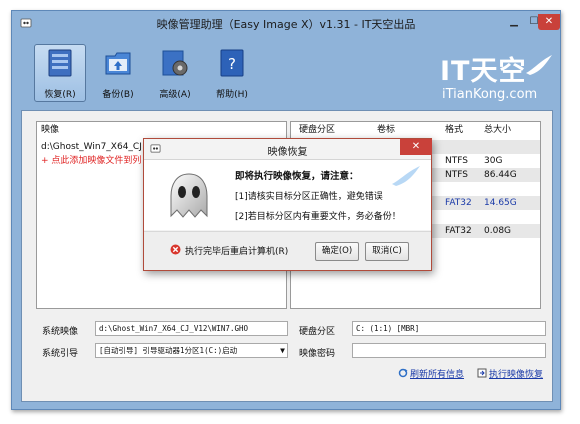 The width and height of the screenshot is (580, 424). I want to click on folder-backup-icon, so click(118, 63).